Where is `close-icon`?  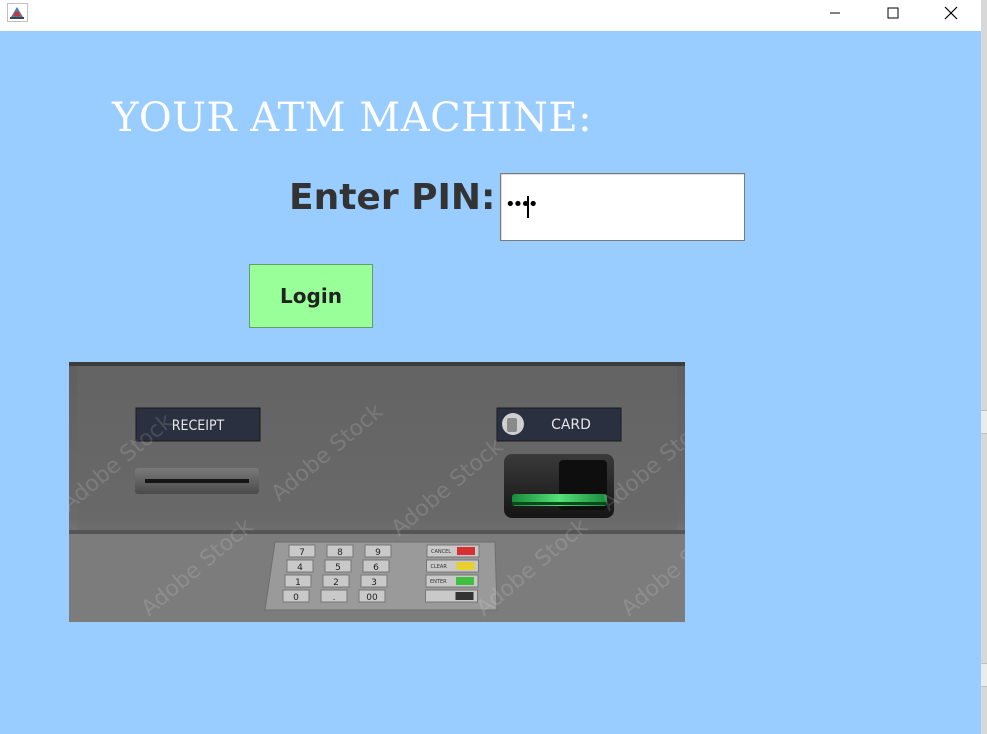 close-icon is located at coordinates (951, 13).